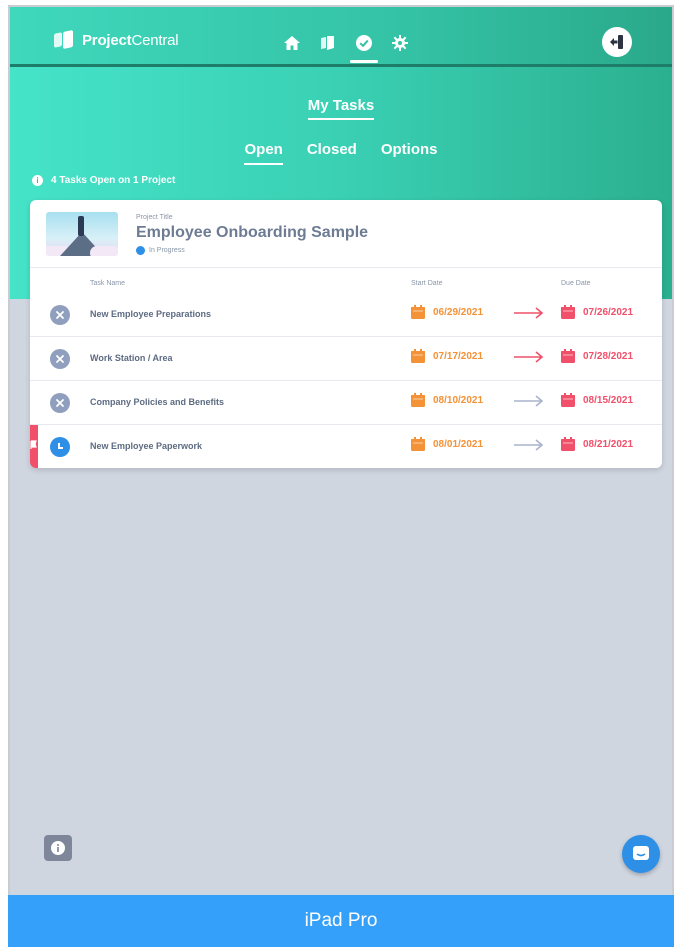  What do you see at coordinates (146, 446) in the screenshot?
I see `task-name: New Employee Paperwork` at bounding box center [146, 446].